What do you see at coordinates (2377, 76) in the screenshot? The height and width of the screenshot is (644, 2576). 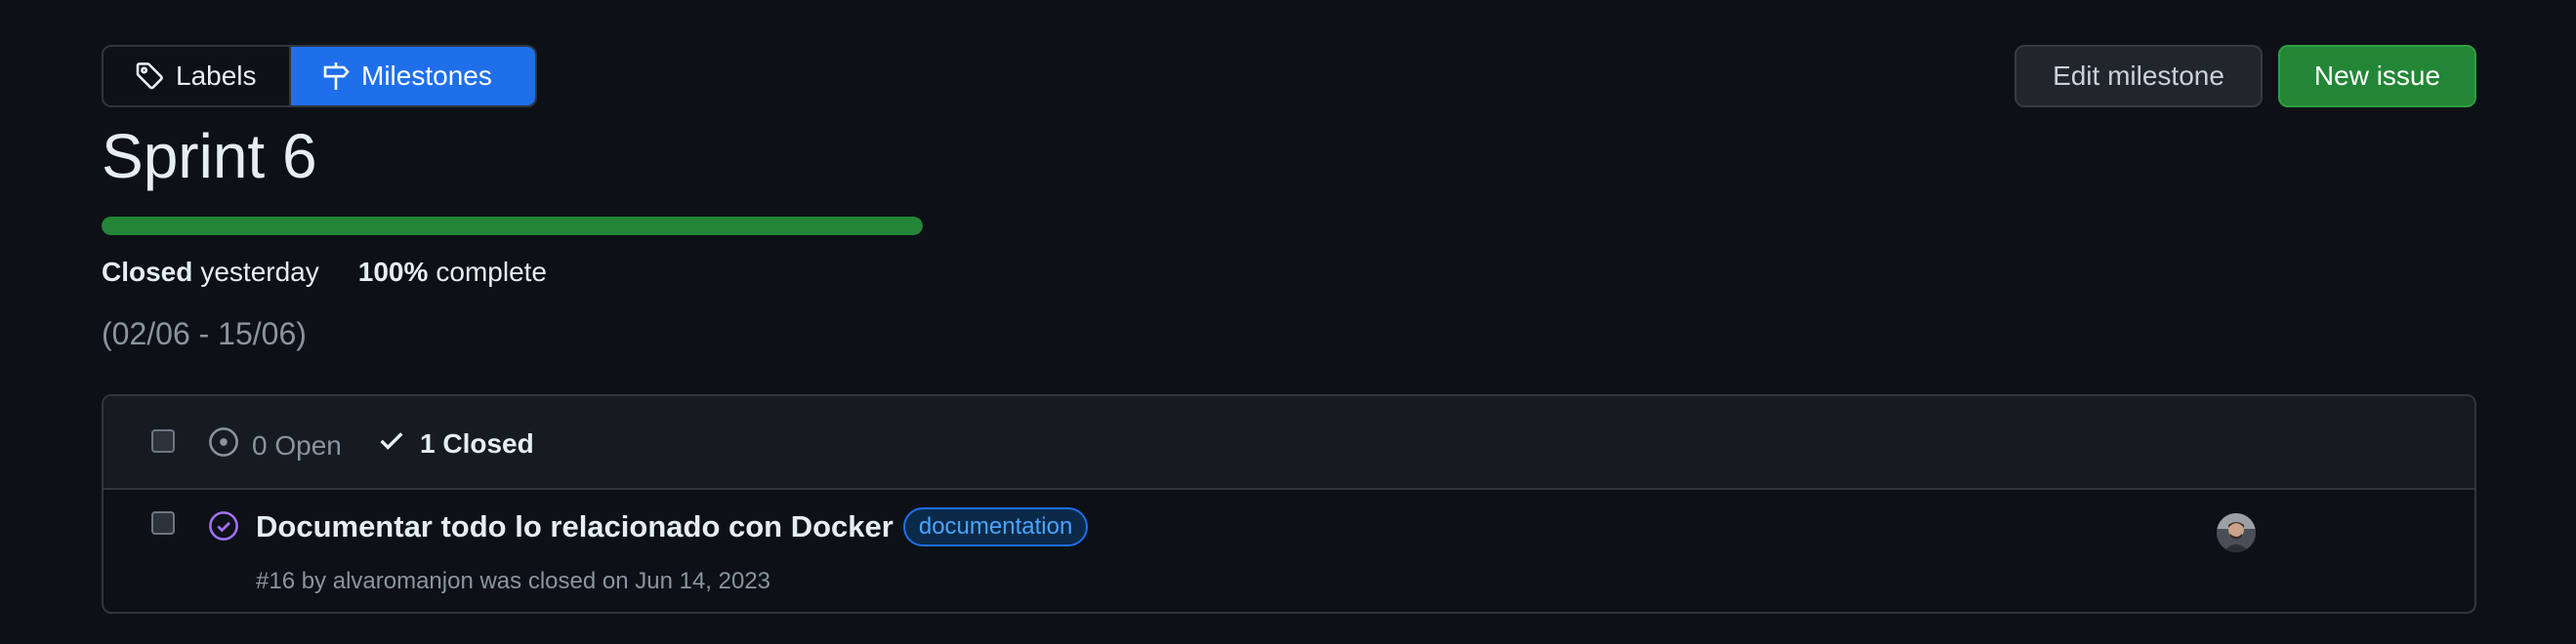 I see `new-issue-button: New issue` at bounding box center [2377, 76].